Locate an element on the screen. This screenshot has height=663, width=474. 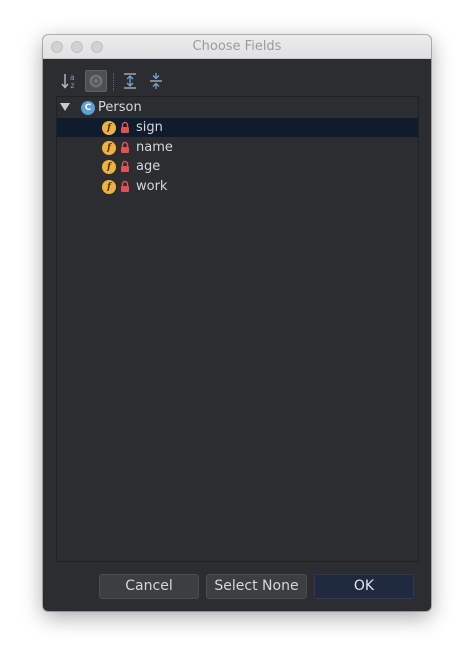
cancel-button: Cancel is located at coordinates (149, 586).